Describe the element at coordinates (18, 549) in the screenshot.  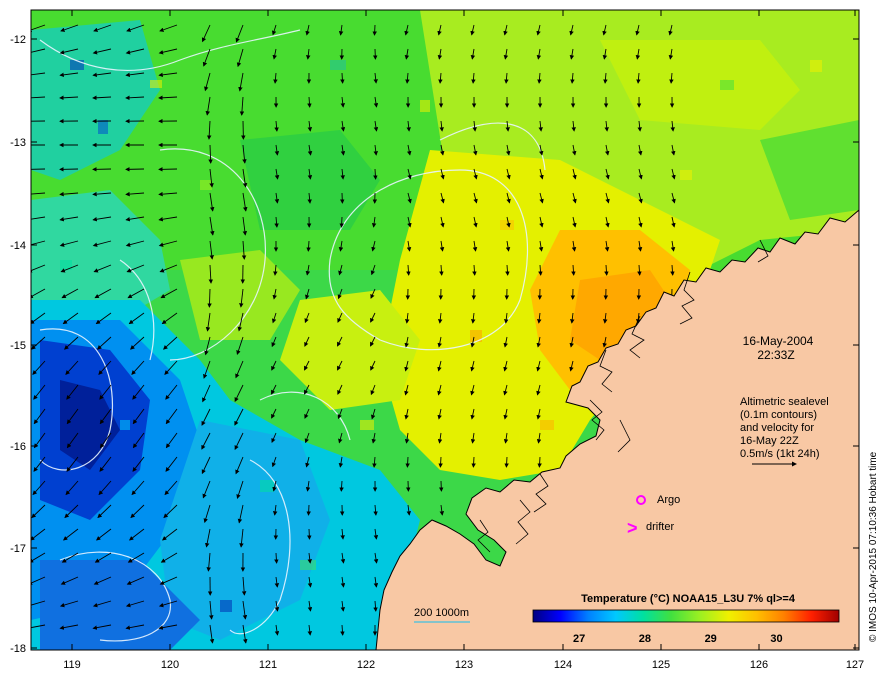
I see `lat-tick-label: -17` at that location.